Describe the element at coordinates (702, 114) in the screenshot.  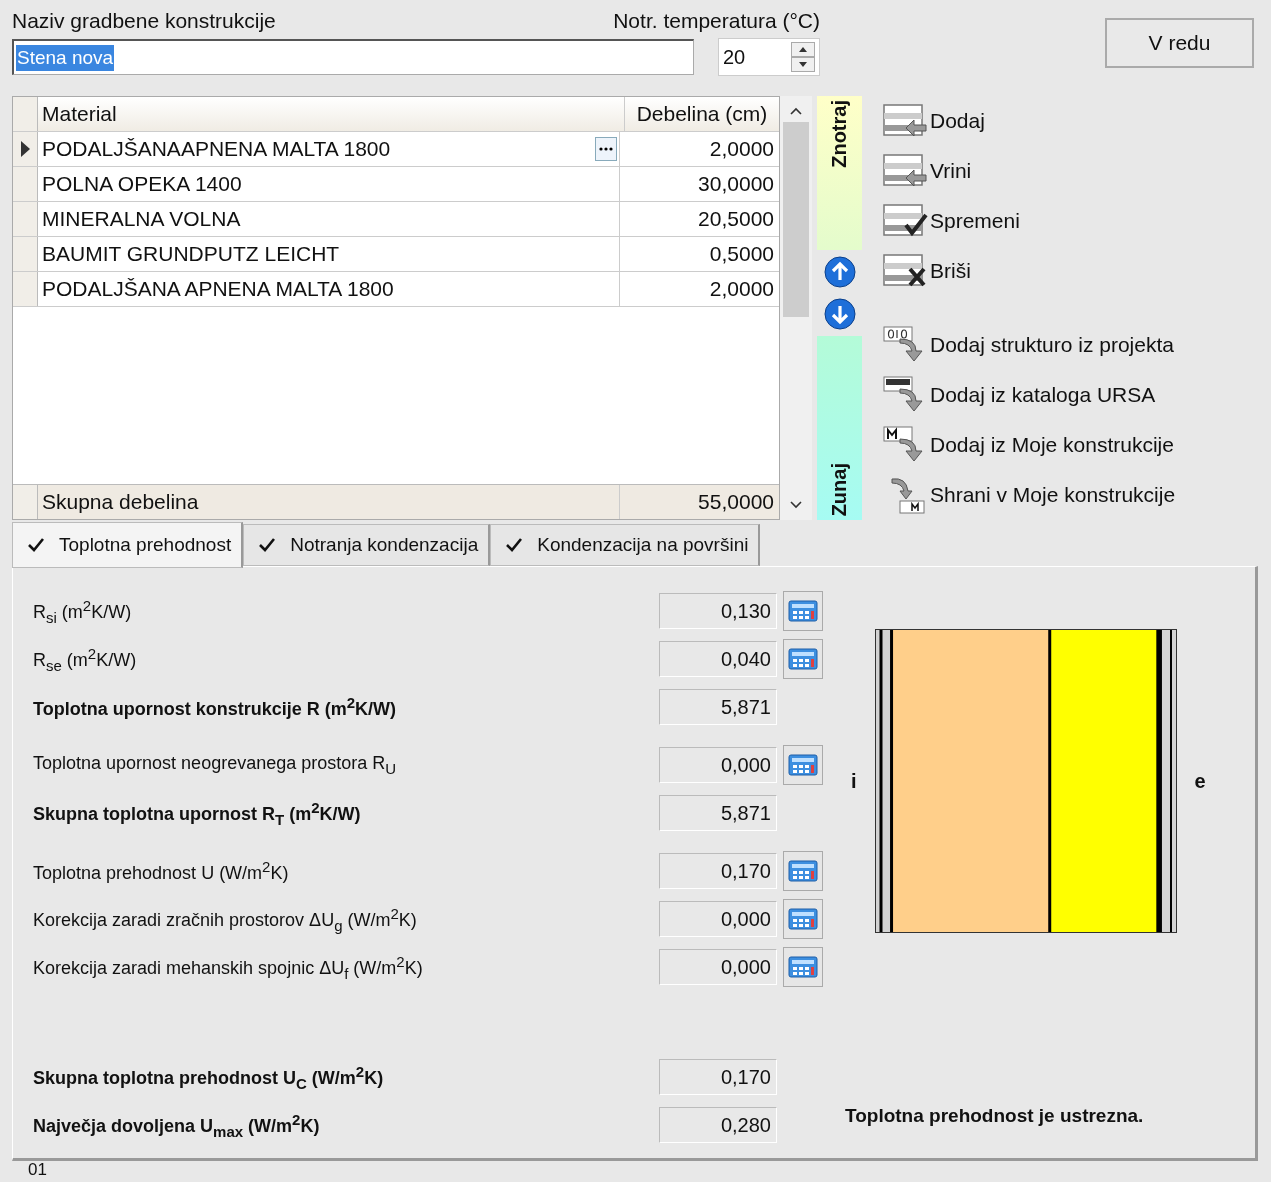
I see `column-header: Debelina (cm)` at that location.